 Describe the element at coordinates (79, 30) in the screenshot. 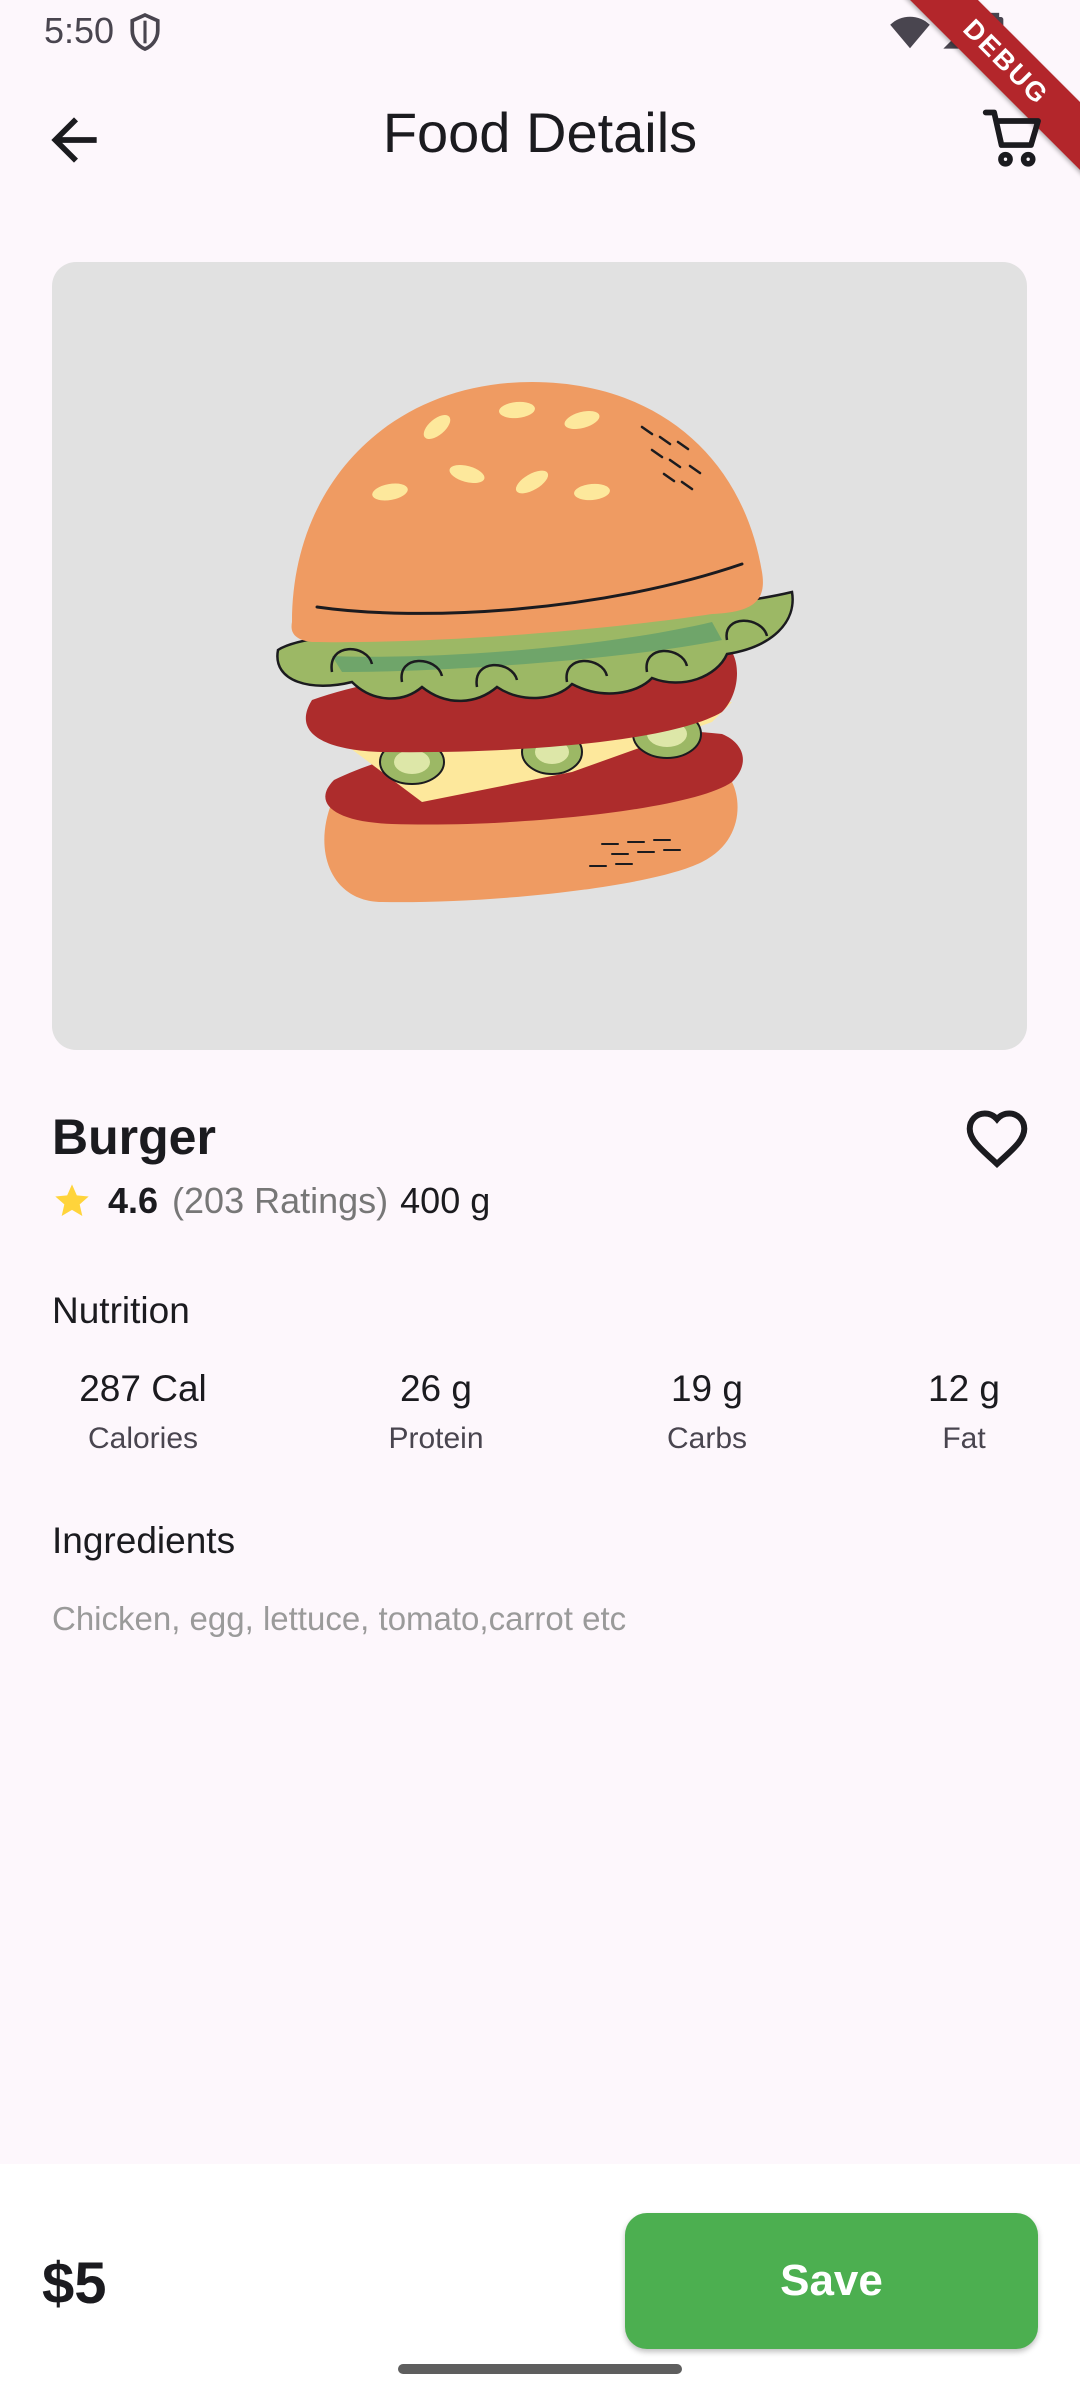

I see `status-time: 5:50` at that location.